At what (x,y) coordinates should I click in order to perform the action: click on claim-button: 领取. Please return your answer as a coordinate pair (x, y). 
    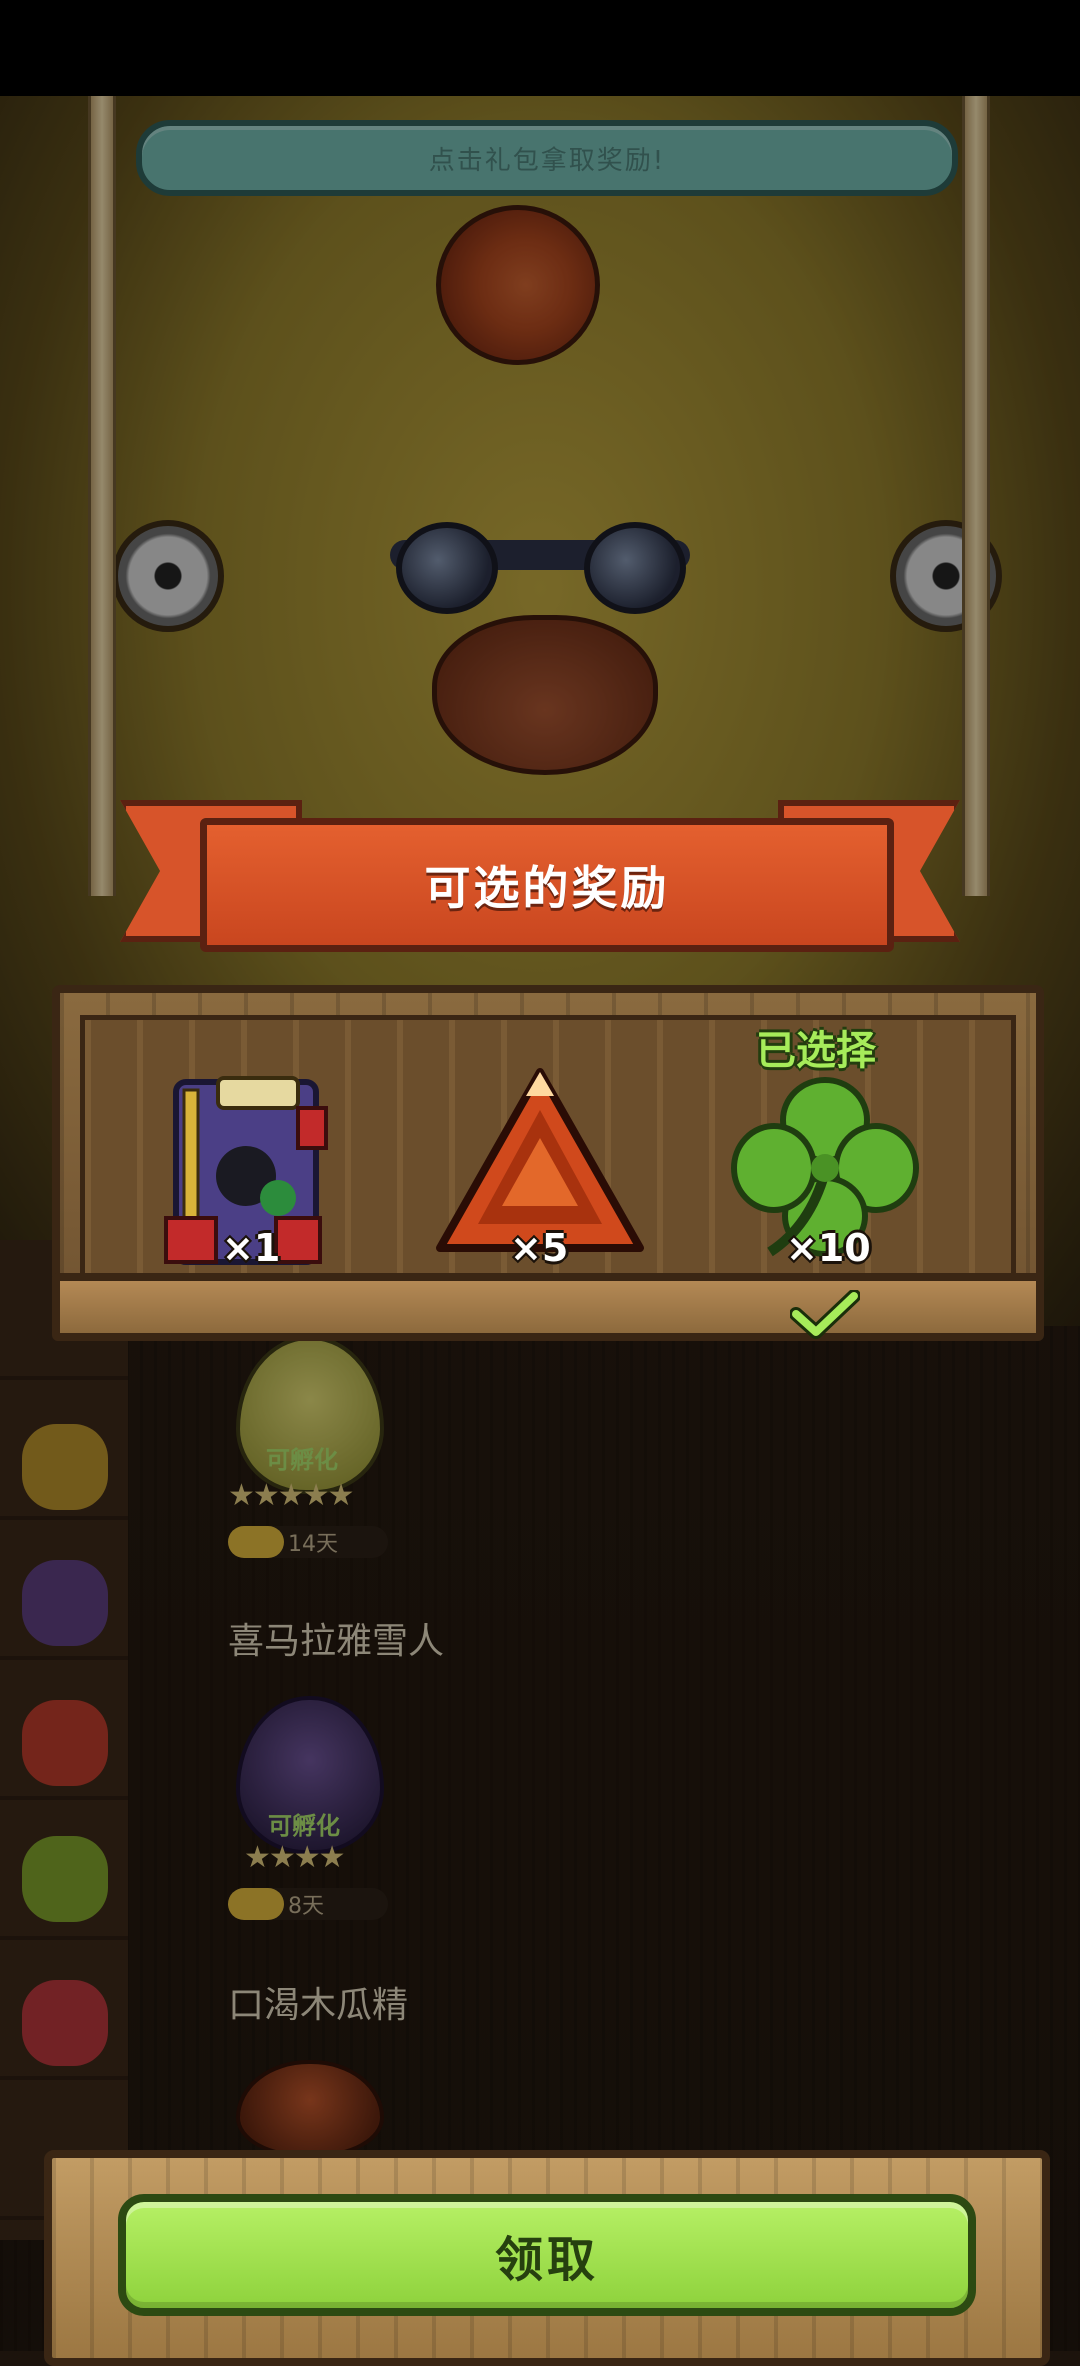
    Looking at the image, I should click on (547, 2255).